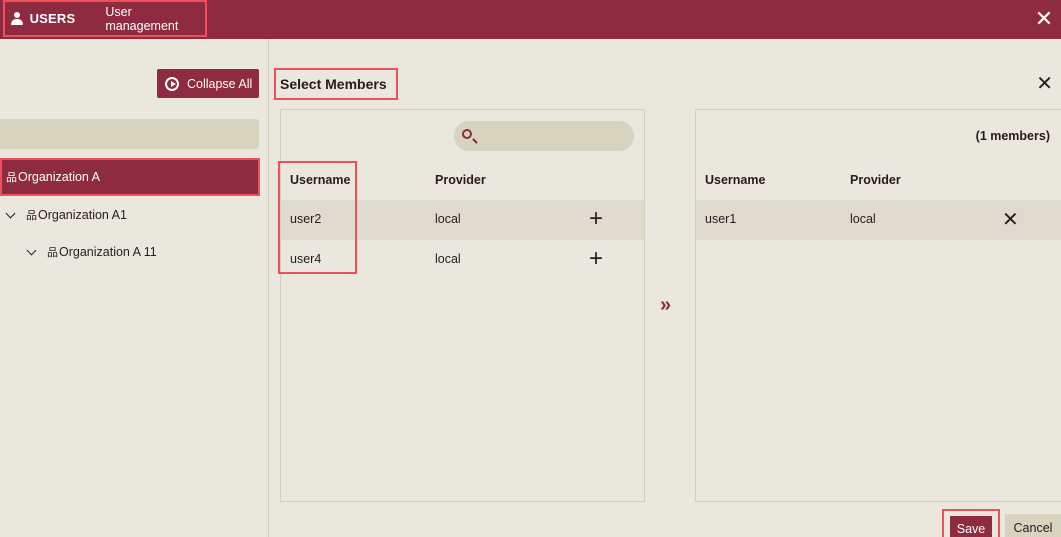 The width and height of the screenshot is (1061, 537). I want to click on double-chevron-right-icon: », so click(665, 305).